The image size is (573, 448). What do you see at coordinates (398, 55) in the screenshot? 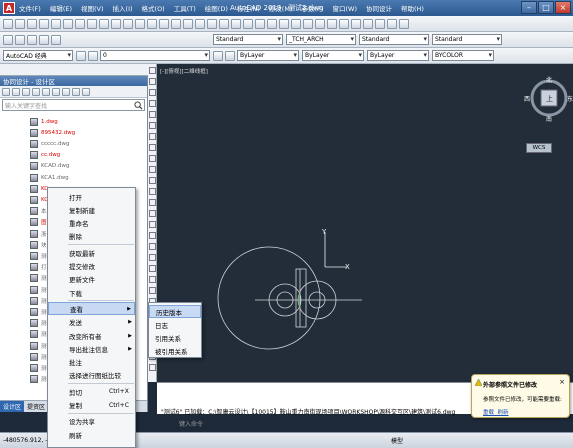
I see `lineweight-combo: ByLayer` at bounding box center [398, 55].